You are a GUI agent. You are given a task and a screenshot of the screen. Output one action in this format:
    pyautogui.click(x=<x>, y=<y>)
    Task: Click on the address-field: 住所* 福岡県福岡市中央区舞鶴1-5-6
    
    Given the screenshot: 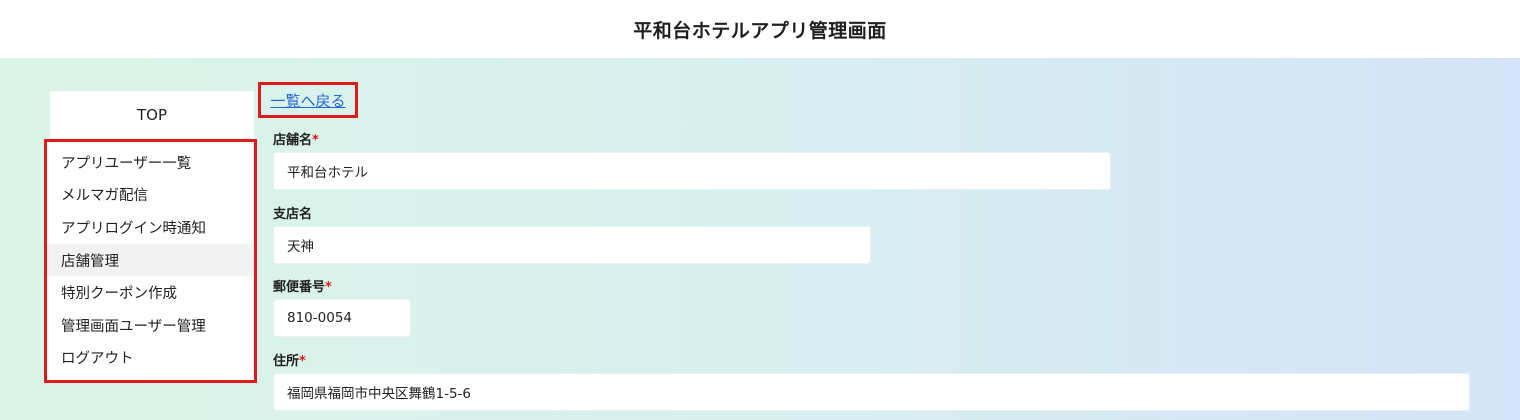 What is the action you would take?
    pyautogui.click(x=871, y=382)
    